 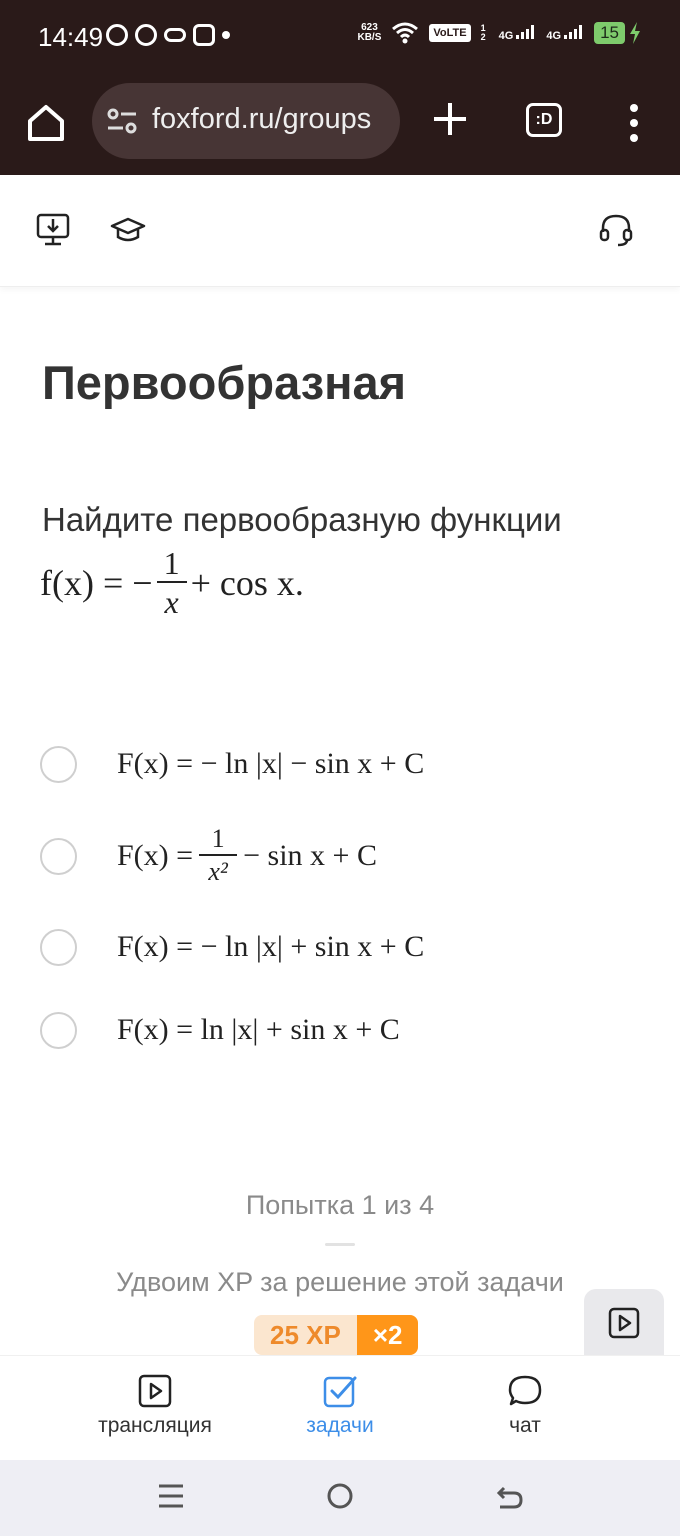 What do you see at coordinates (450, 33) in the screenshot?
I see `volte-badge: VoLTE` at bounding box center [450, 33].